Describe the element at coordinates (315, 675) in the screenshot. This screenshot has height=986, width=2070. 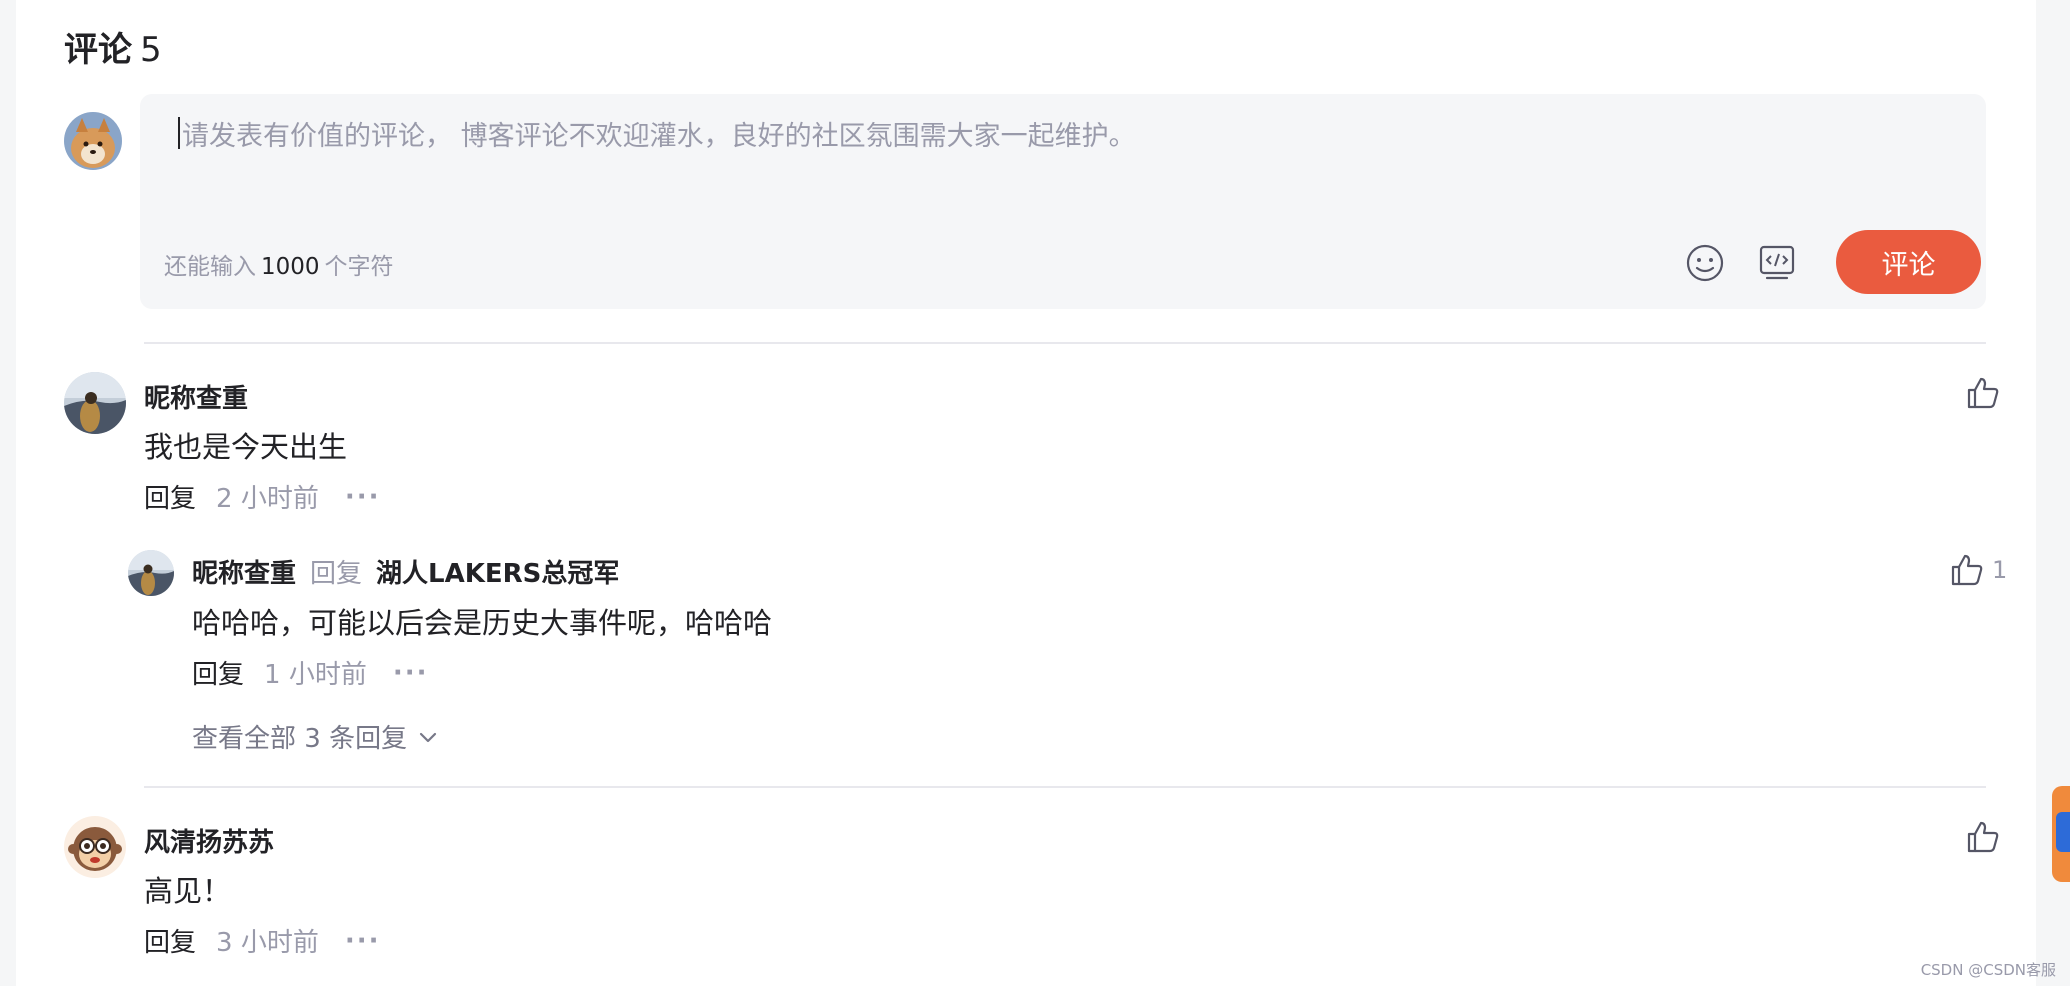
I see `reply-time: 1 小时前` at that location.